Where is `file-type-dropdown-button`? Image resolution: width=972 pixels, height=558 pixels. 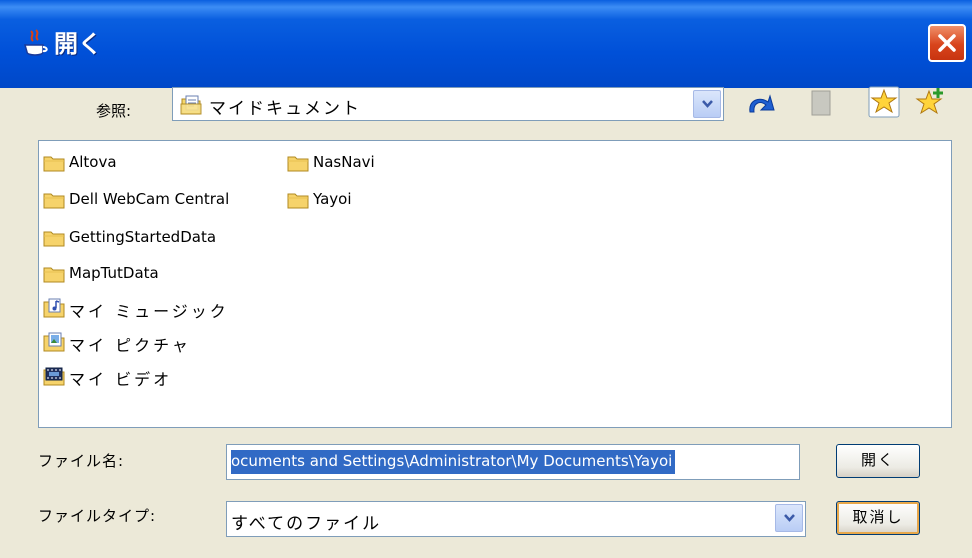 file-type-dropdown-button is located at coordinates (789, 518).